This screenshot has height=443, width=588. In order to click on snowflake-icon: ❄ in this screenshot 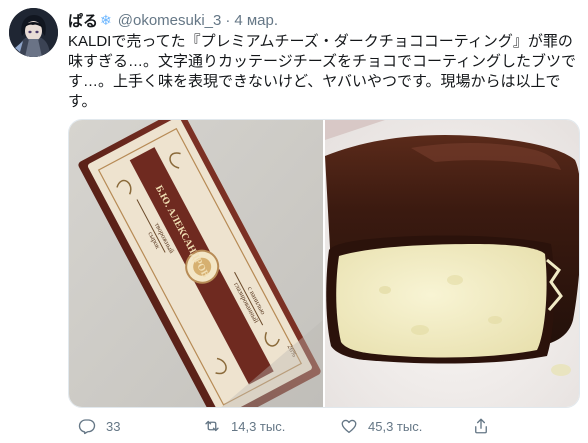, I will do `click(106, 19)`.